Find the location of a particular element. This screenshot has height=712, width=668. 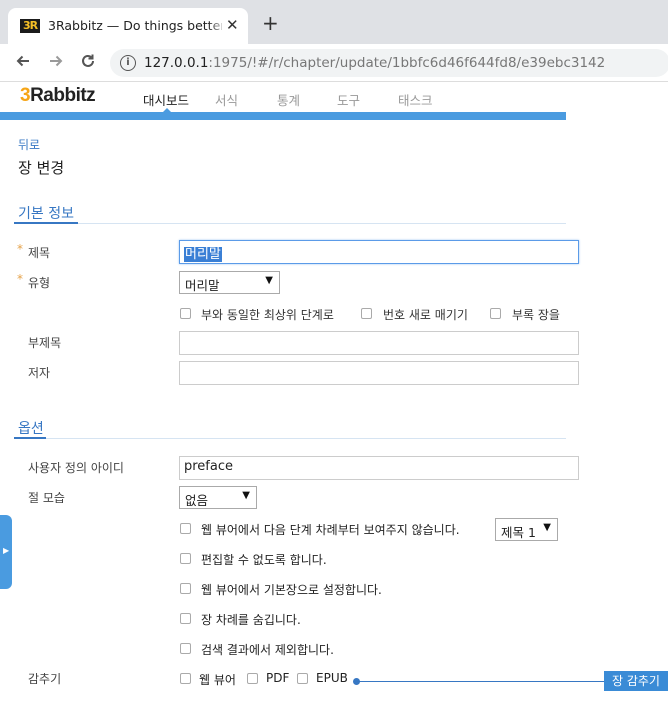

favicon-icon: 3R is located at coordinates (30, 26).